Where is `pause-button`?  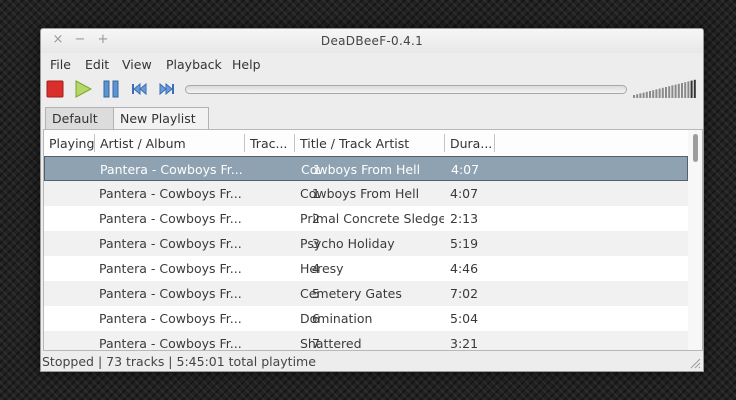 pause-button is located at coordinates (111, 89).